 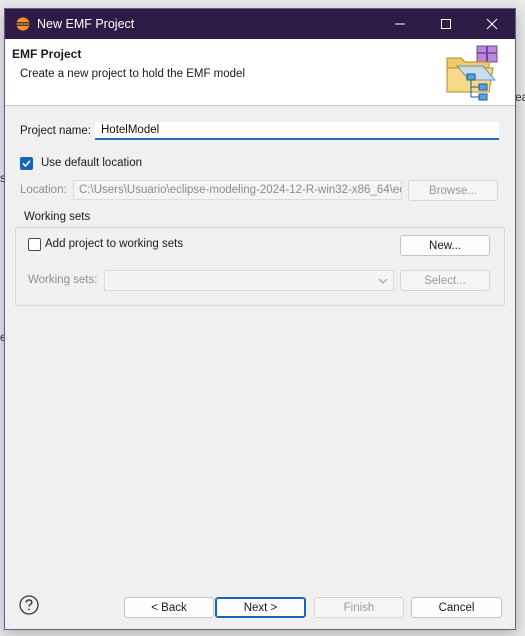 I want to click on wizard-title: EMF Project, so click(x=47, y=54).